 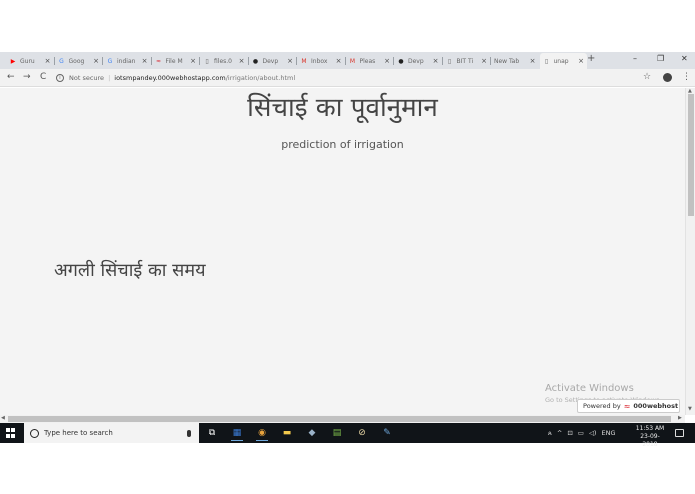 I want to click on browser-menu-icon: ⋮, so click(x=686, y=77).